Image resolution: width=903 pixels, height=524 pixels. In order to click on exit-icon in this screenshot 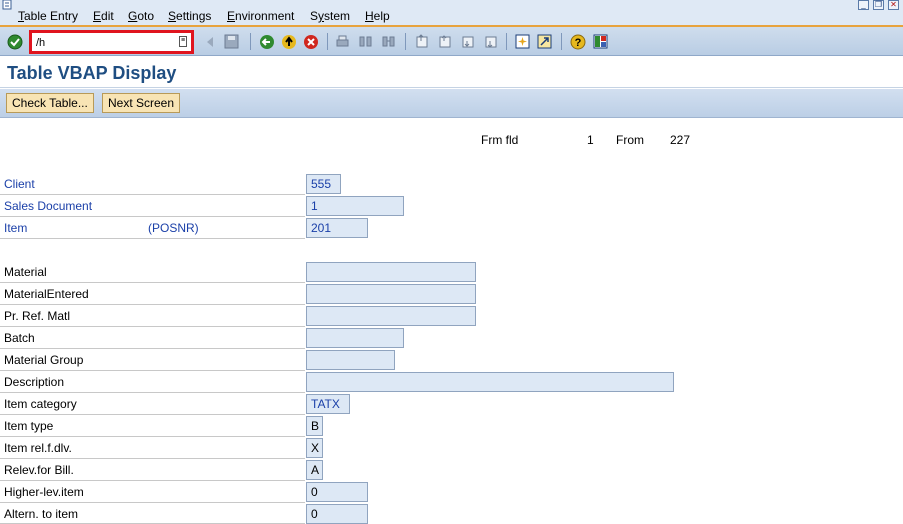, I will do `click(288, 41)`.